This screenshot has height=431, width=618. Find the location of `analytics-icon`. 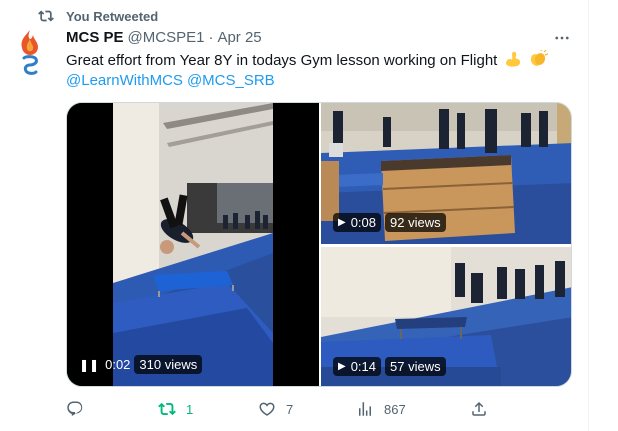

analytics-icon is located at coordinates (365, 409).